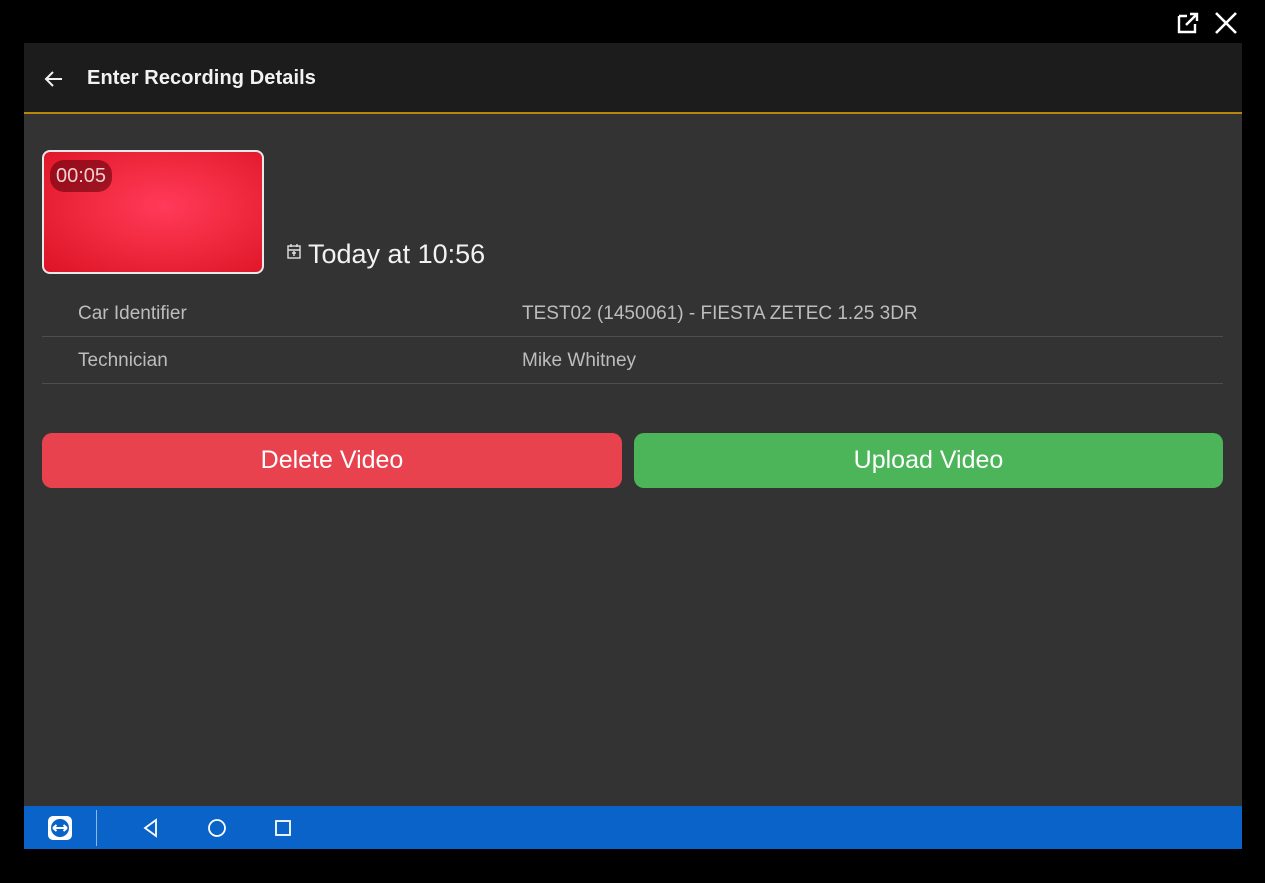 The width and height of the screenshot is (1265, 883). What do you see at coordinates (294, 254) in the screenshot?
I see `calendar-icon` at bounding box center [294, 254].